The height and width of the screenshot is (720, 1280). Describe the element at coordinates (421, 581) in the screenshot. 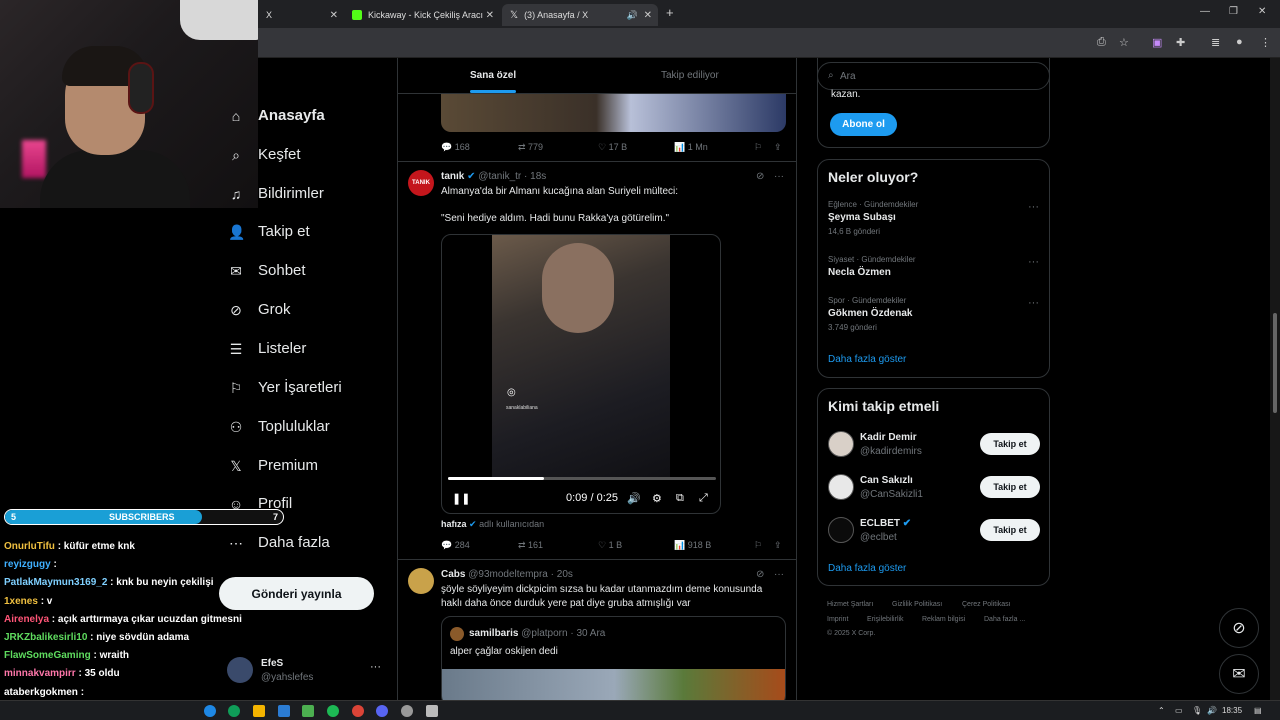

I see `tweet-avatar` at that location.